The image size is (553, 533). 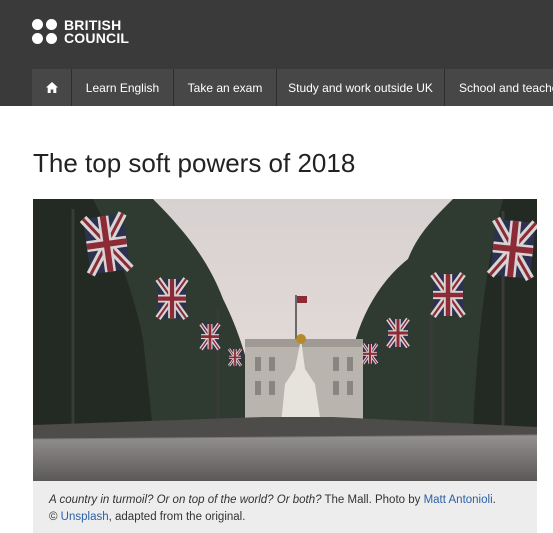 I want to click on nav-home, so click(x=52, y=87).